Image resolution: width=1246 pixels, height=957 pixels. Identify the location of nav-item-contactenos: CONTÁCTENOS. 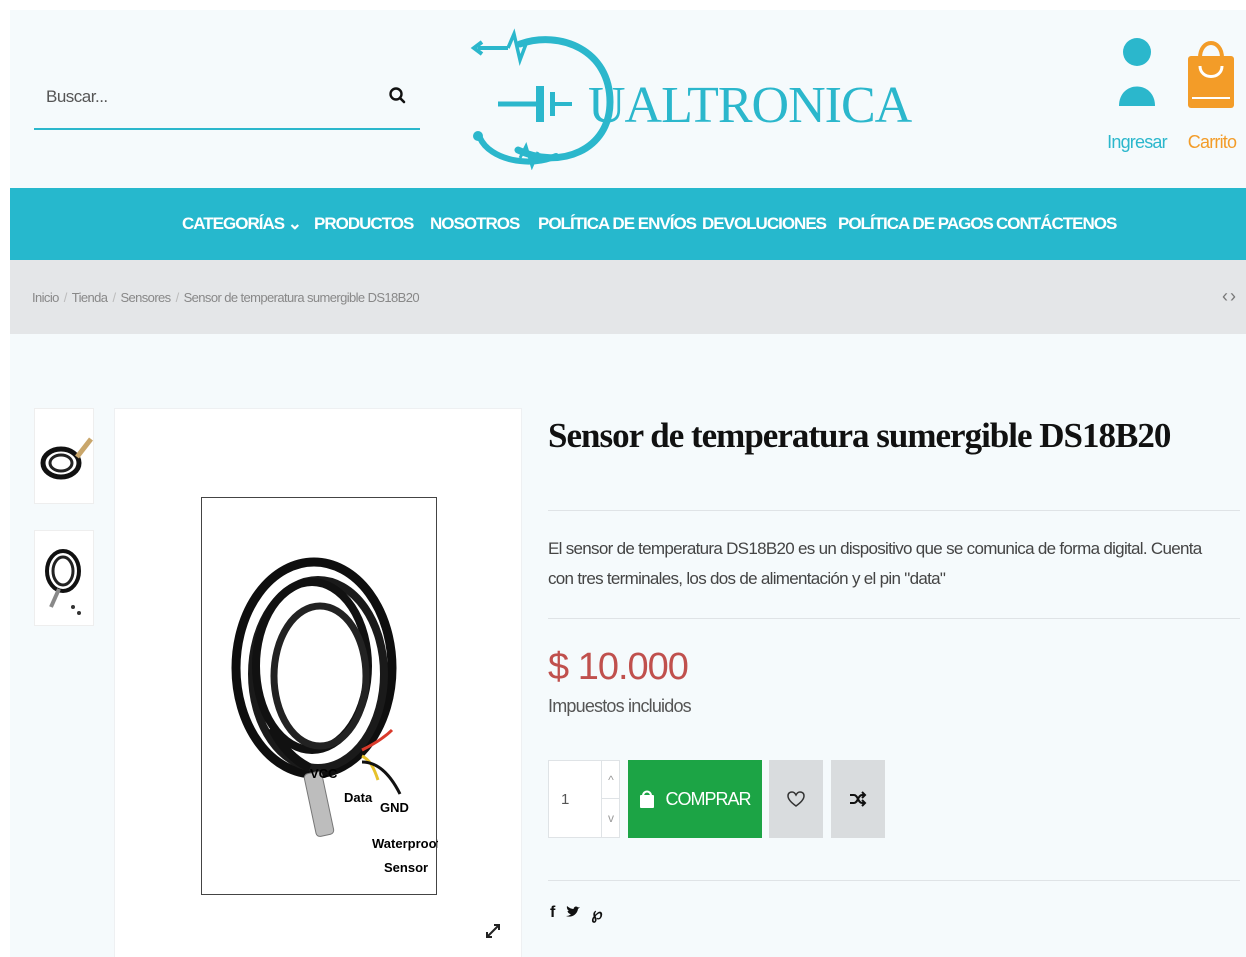
(1056, 224).